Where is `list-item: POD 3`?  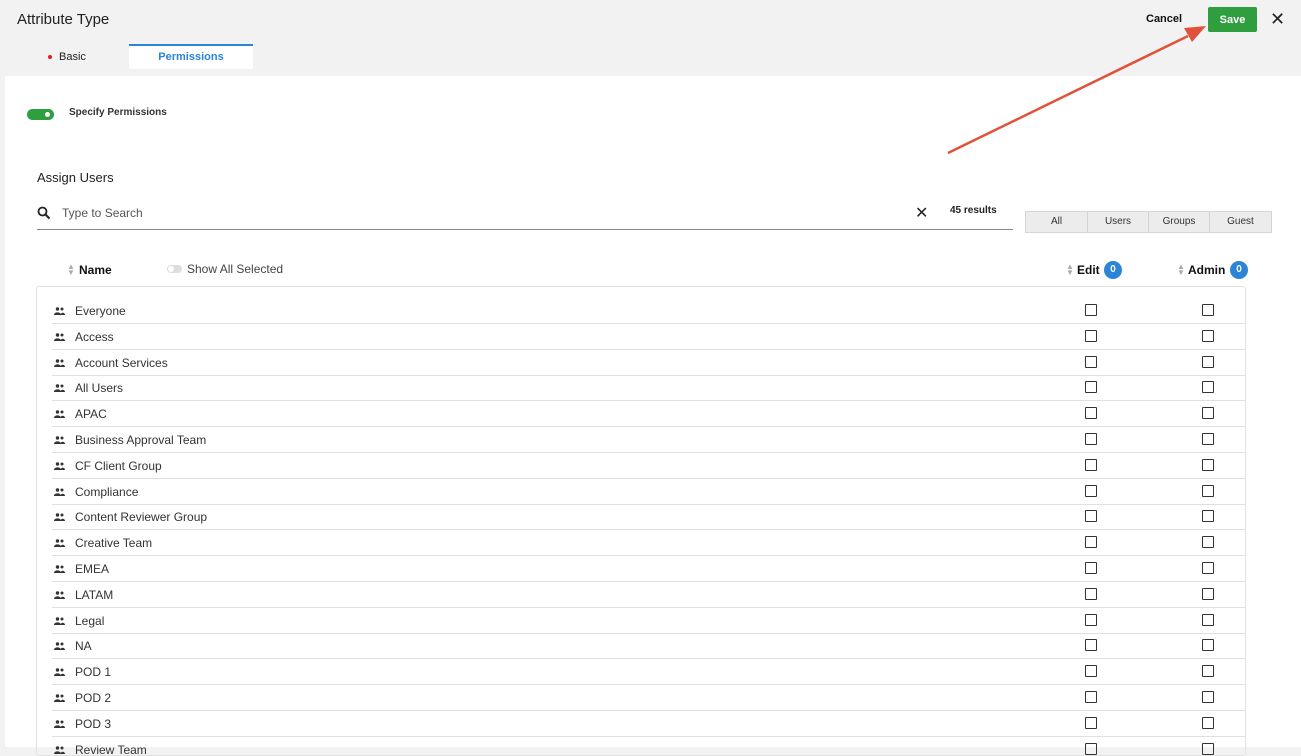
list-item: POD 3 is located at coordinates (648, 724).